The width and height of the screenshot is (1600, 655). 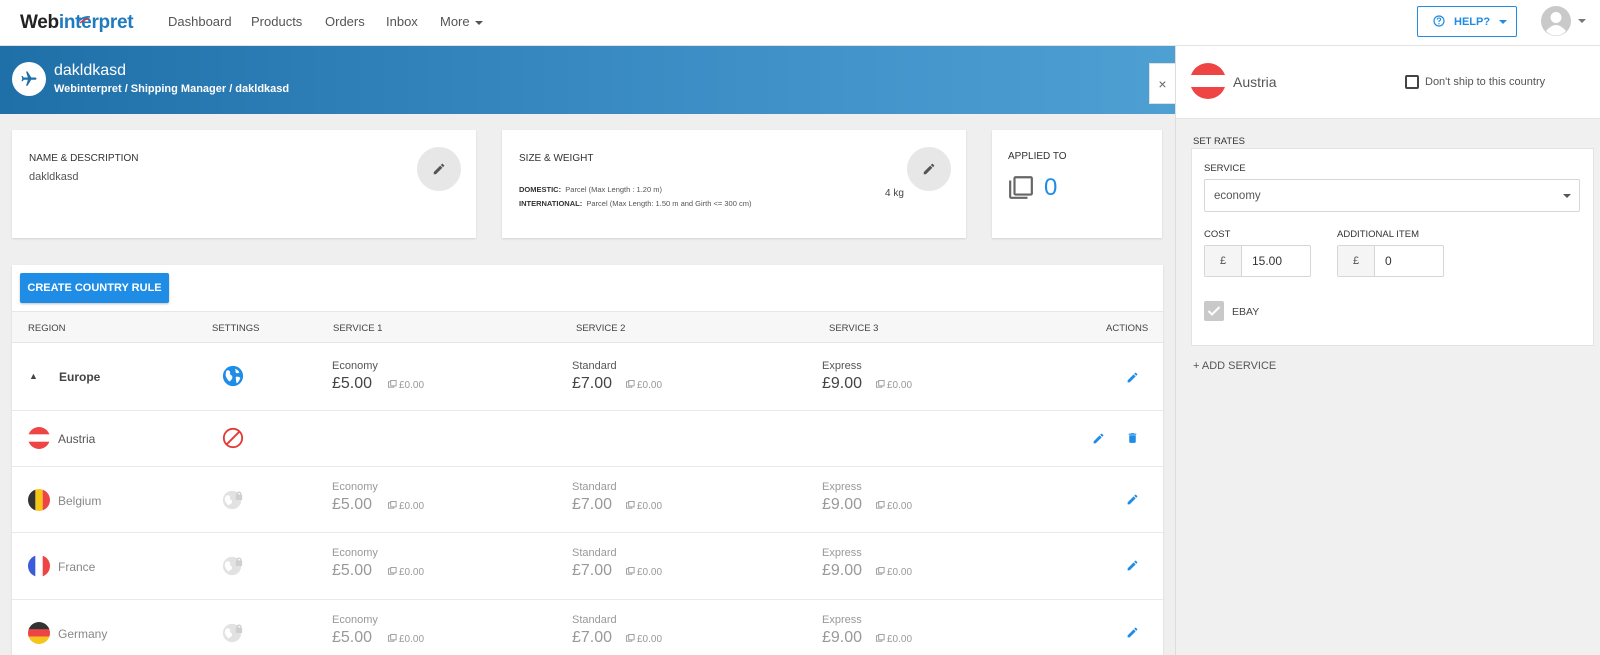 I want to click on globe-icon, so click(x=233, y=376).